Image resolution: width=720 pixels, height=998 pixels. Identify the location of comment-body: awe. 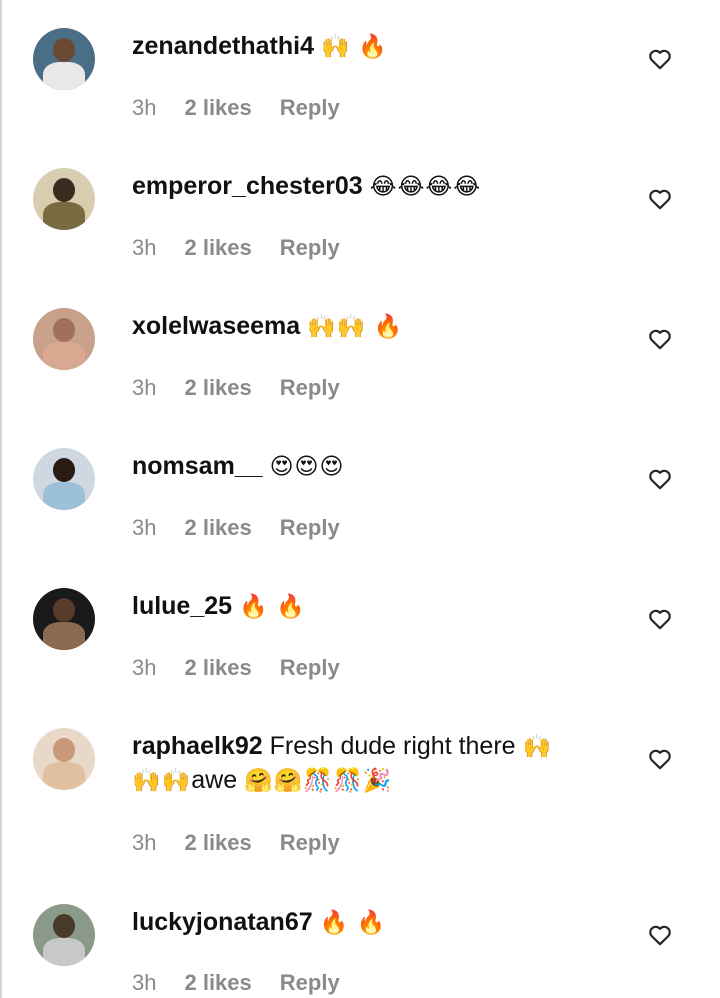
(214, 780).